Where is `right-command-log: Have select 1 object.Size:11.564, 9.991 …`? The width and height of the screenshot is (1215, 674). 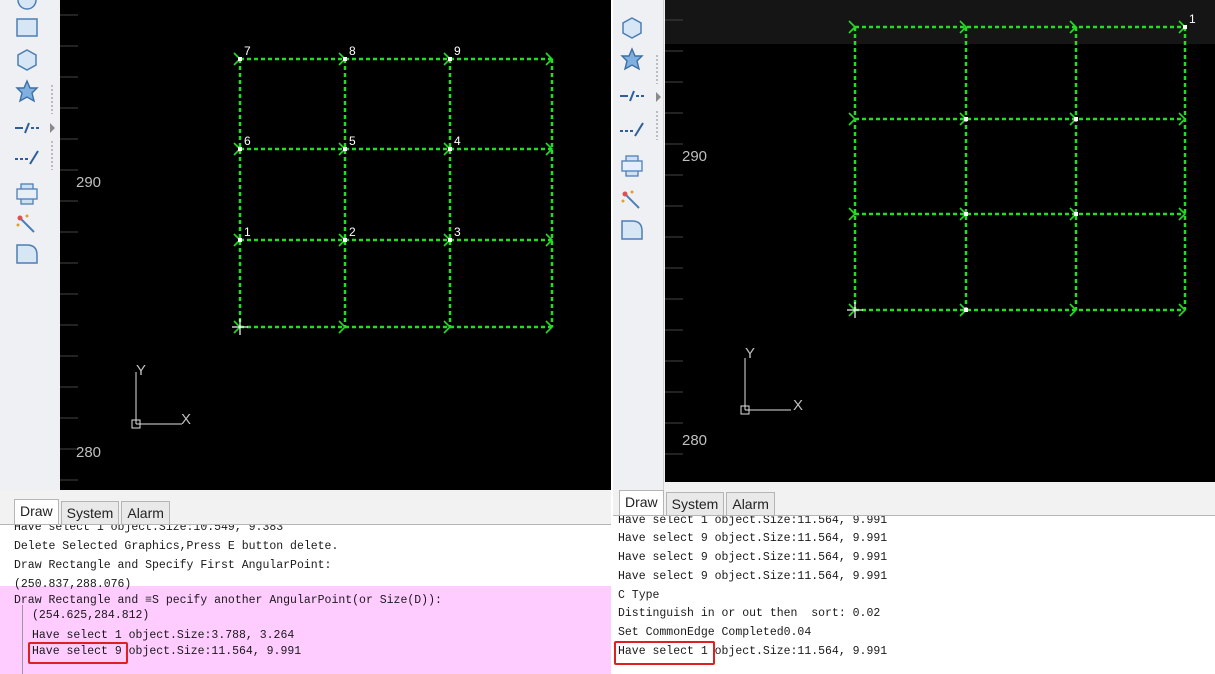
right-command-log: Have select 1 object.Size:11.564, 9.991 … is located at coordinates (914, 594).